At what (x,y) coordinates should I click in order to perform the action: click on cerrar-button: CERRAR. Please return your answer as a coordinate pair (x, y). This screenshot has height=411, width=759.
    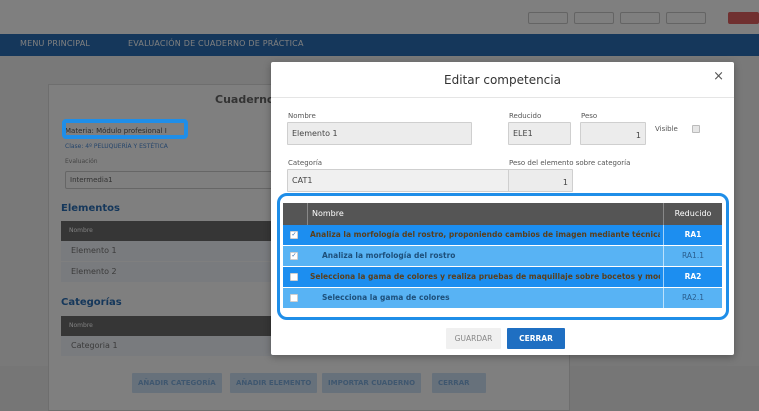
    Looking at the image, I should click on (536, 338).